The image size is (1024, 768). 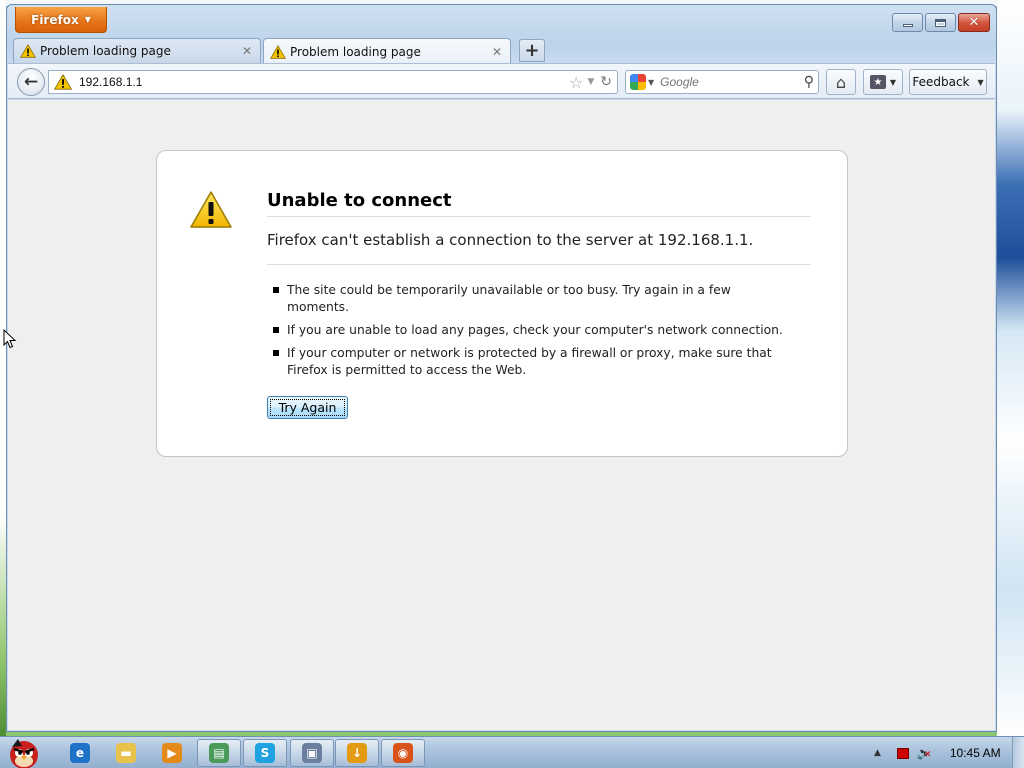 I want to click on firefox-menu-button: Firefox ▼, so click(x=61, y=20).